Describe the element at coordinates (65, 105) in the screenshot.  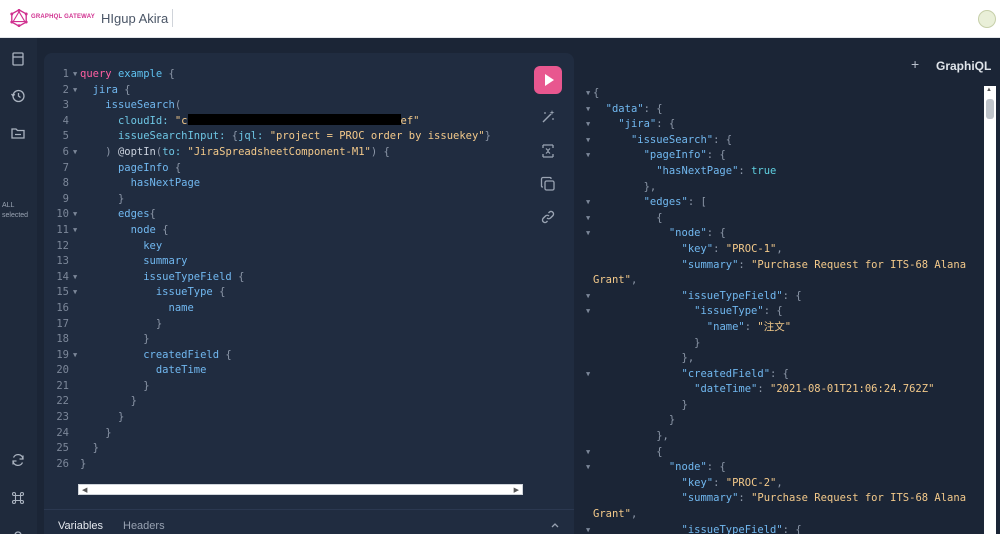
I see `line-number: 3` at that location.